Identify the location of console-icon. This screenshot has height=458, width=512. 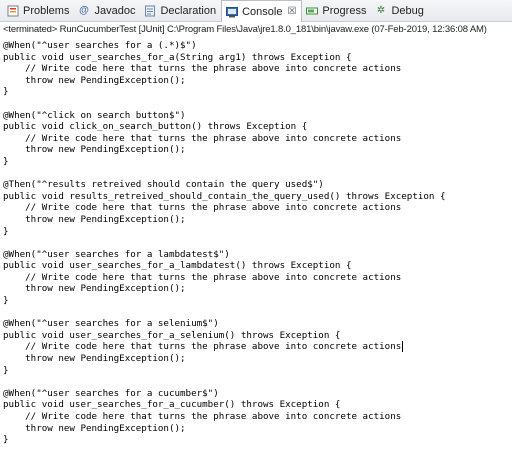
(231, 11).